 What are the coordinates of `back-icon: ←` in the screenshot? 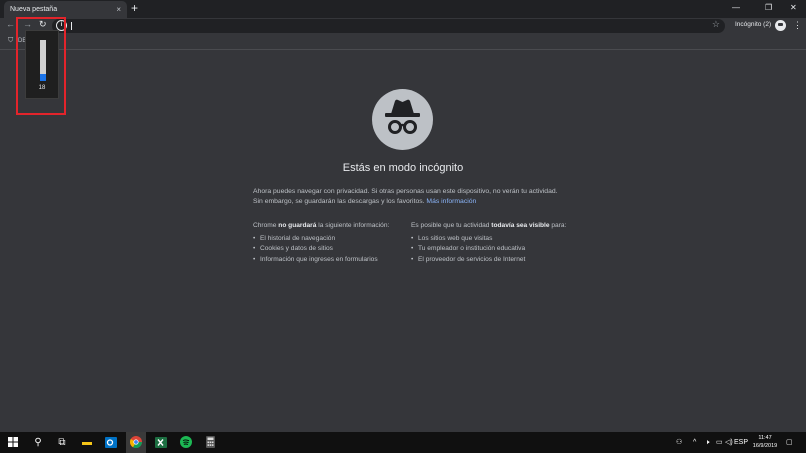 It's located at (10, 24).